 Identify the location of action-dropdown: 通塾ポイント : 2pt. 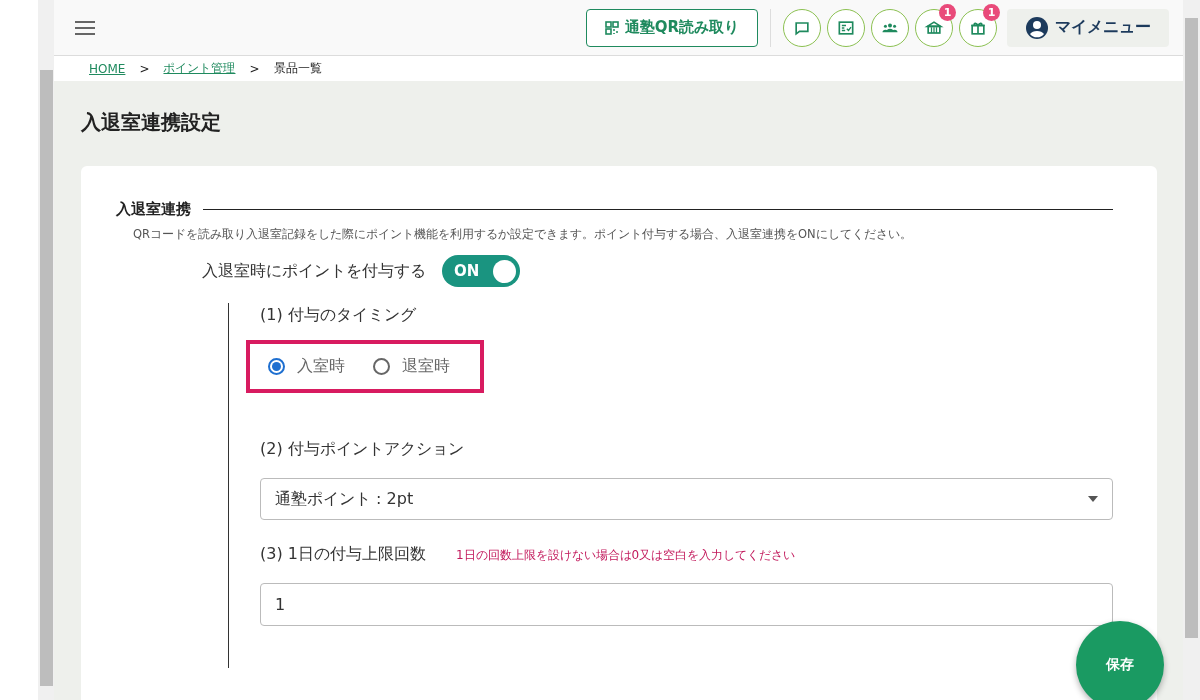
(686, 499).